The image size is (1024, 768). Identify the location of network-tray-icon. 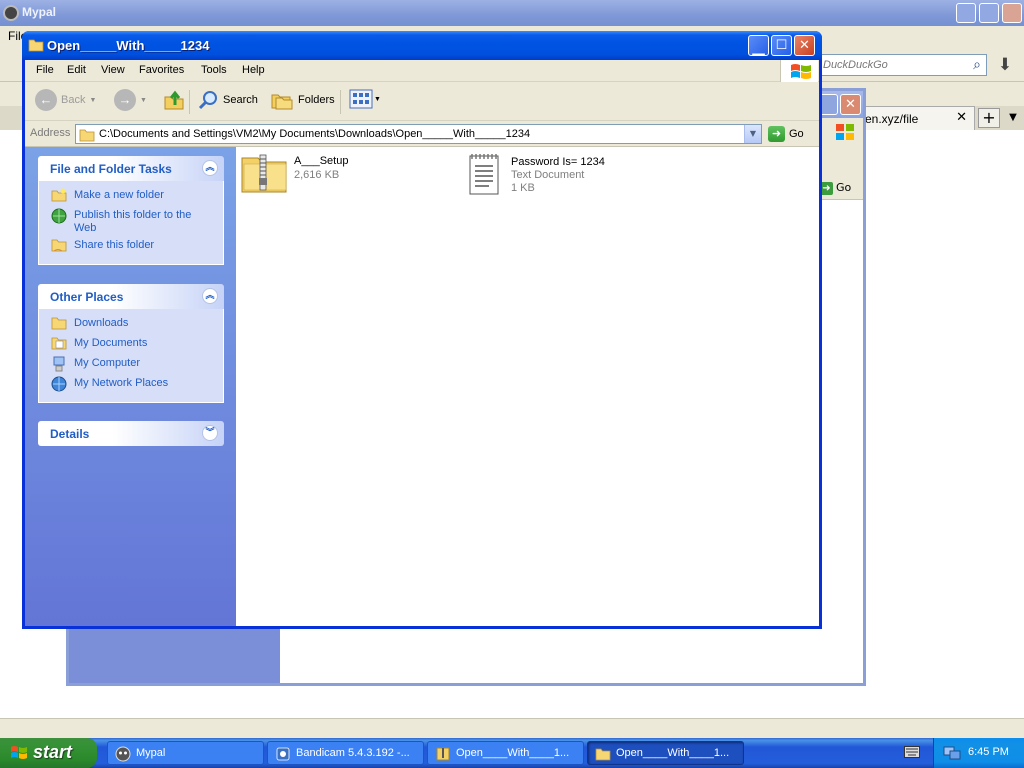
(952, 753).